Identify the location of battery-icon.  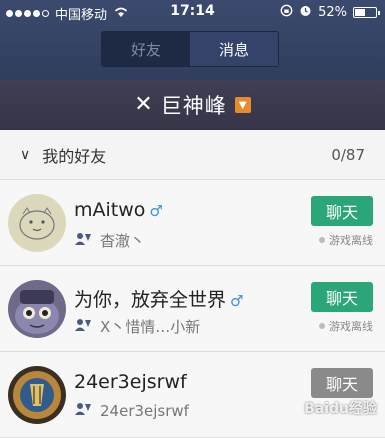
(366, 12).